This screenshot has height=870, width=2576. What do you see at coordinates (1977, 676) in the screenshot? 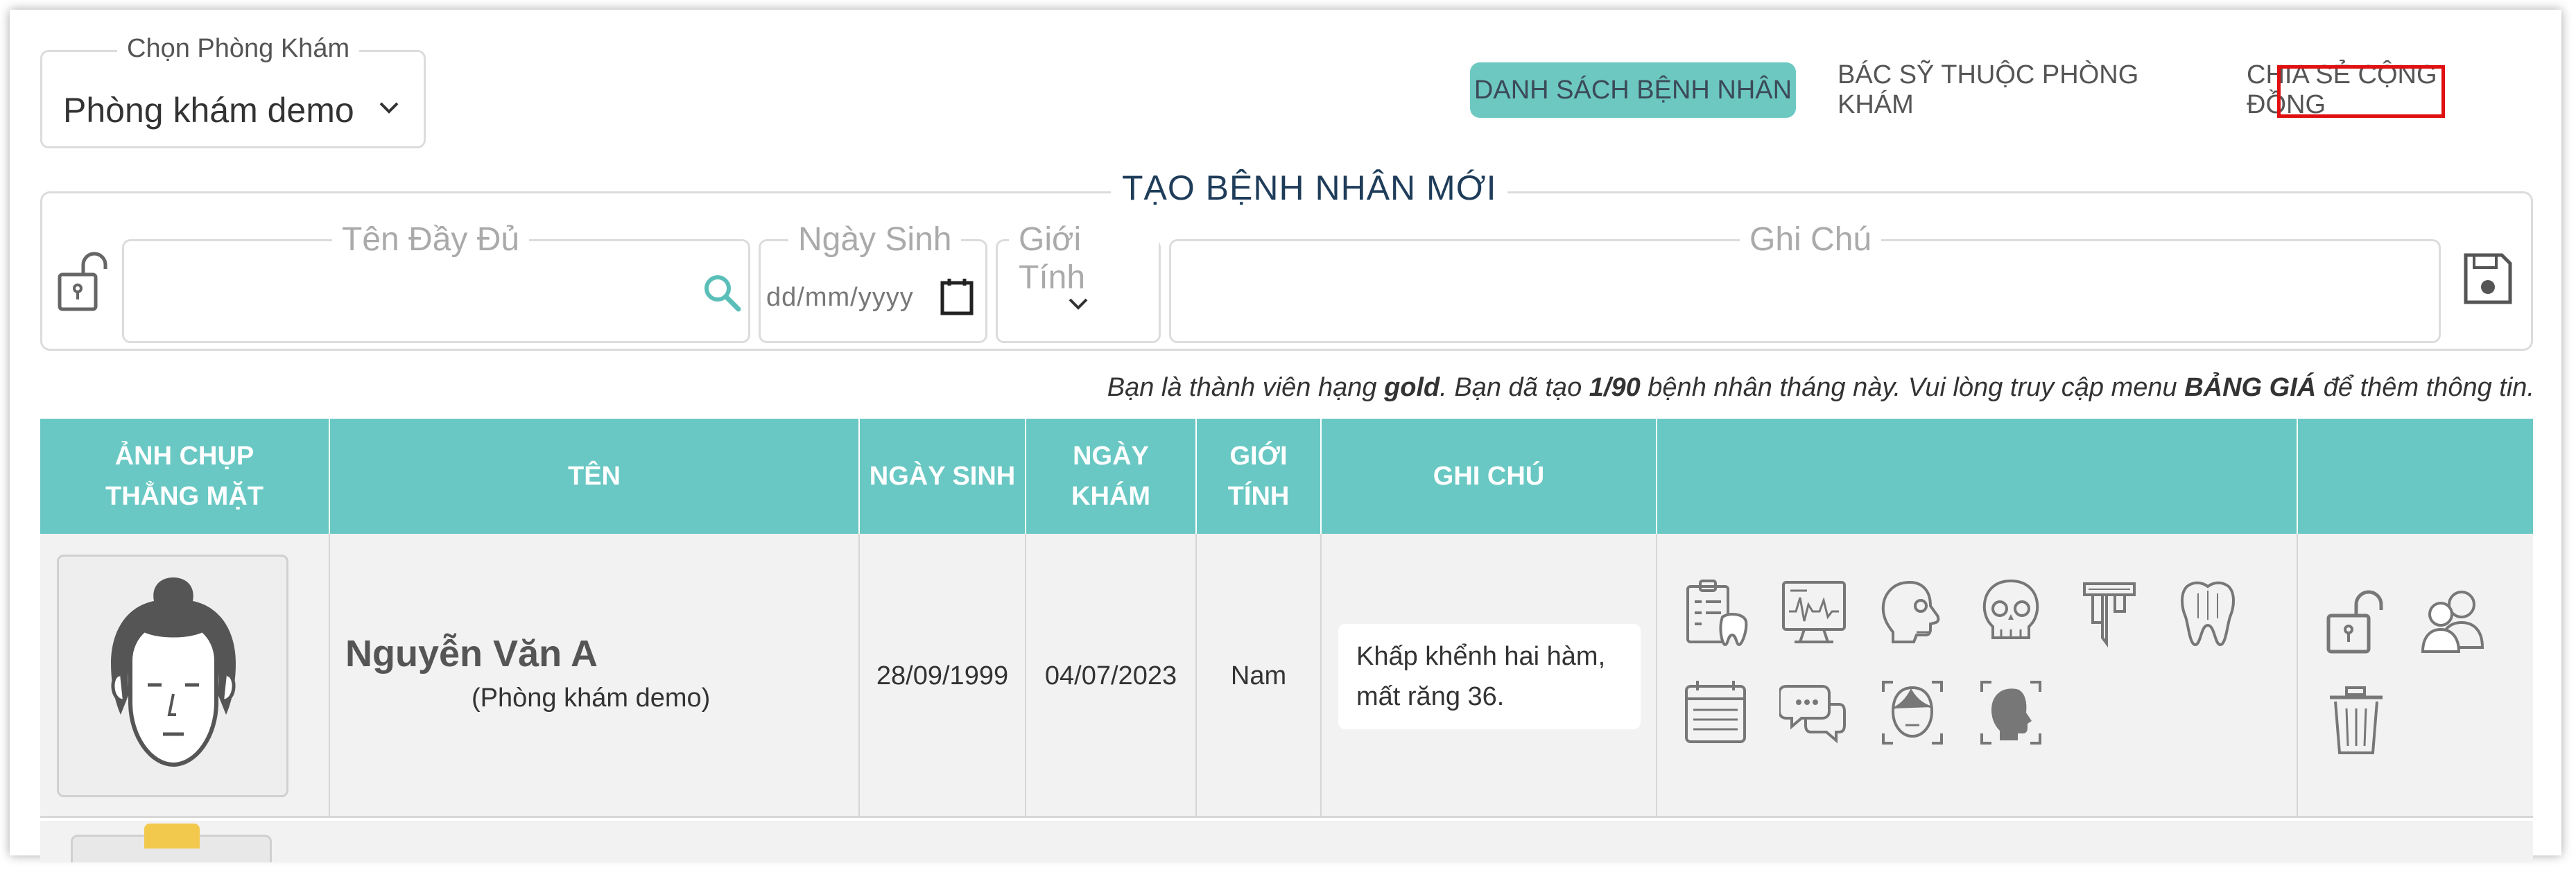
I see `tools-cell` at bounding box center [1977, 676].